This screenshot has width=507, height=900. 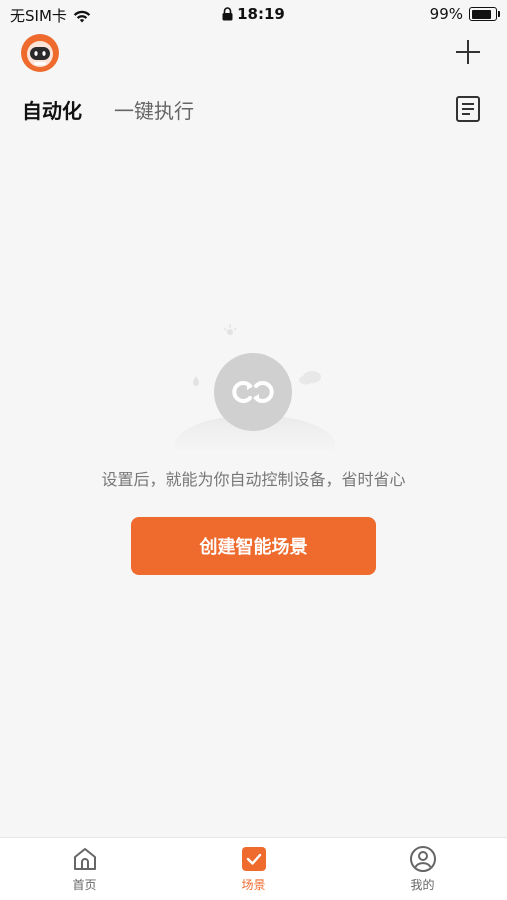 I want to click on lock-icon, so click(x=227, y=14).